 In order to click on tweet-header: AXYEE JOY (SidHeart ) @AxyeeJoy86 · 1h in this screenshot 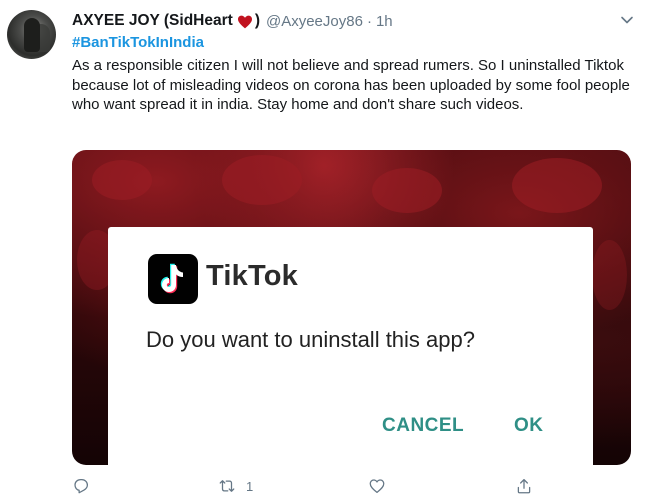, I will do `click(232, 21)`.